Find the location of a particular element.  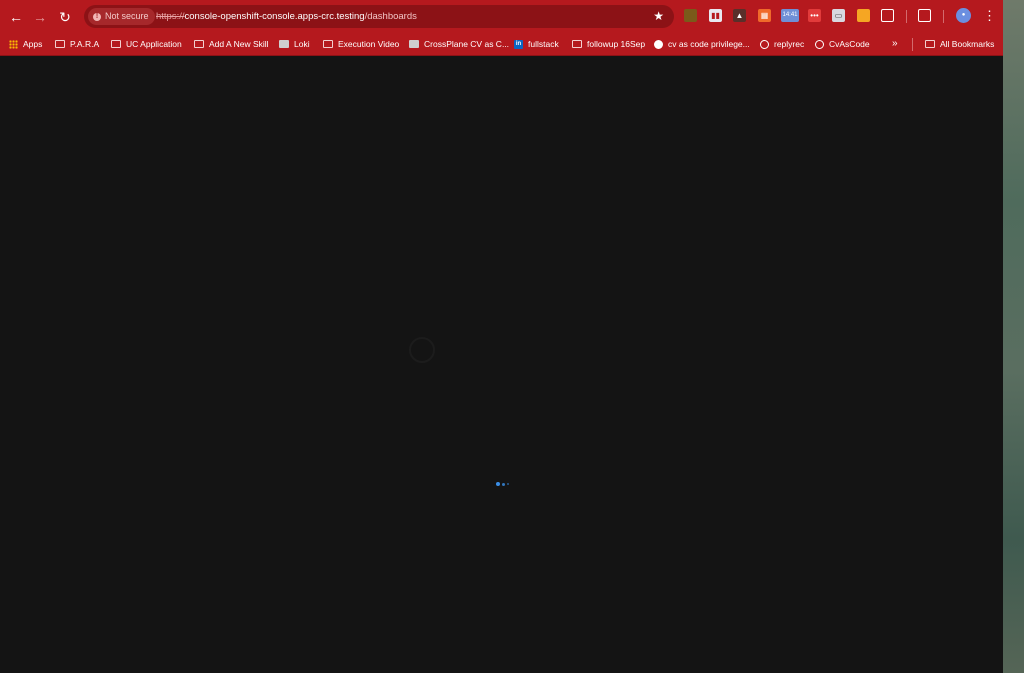

bookmark-folder-uc-application: UC Application is located at coordinates (146, 44).